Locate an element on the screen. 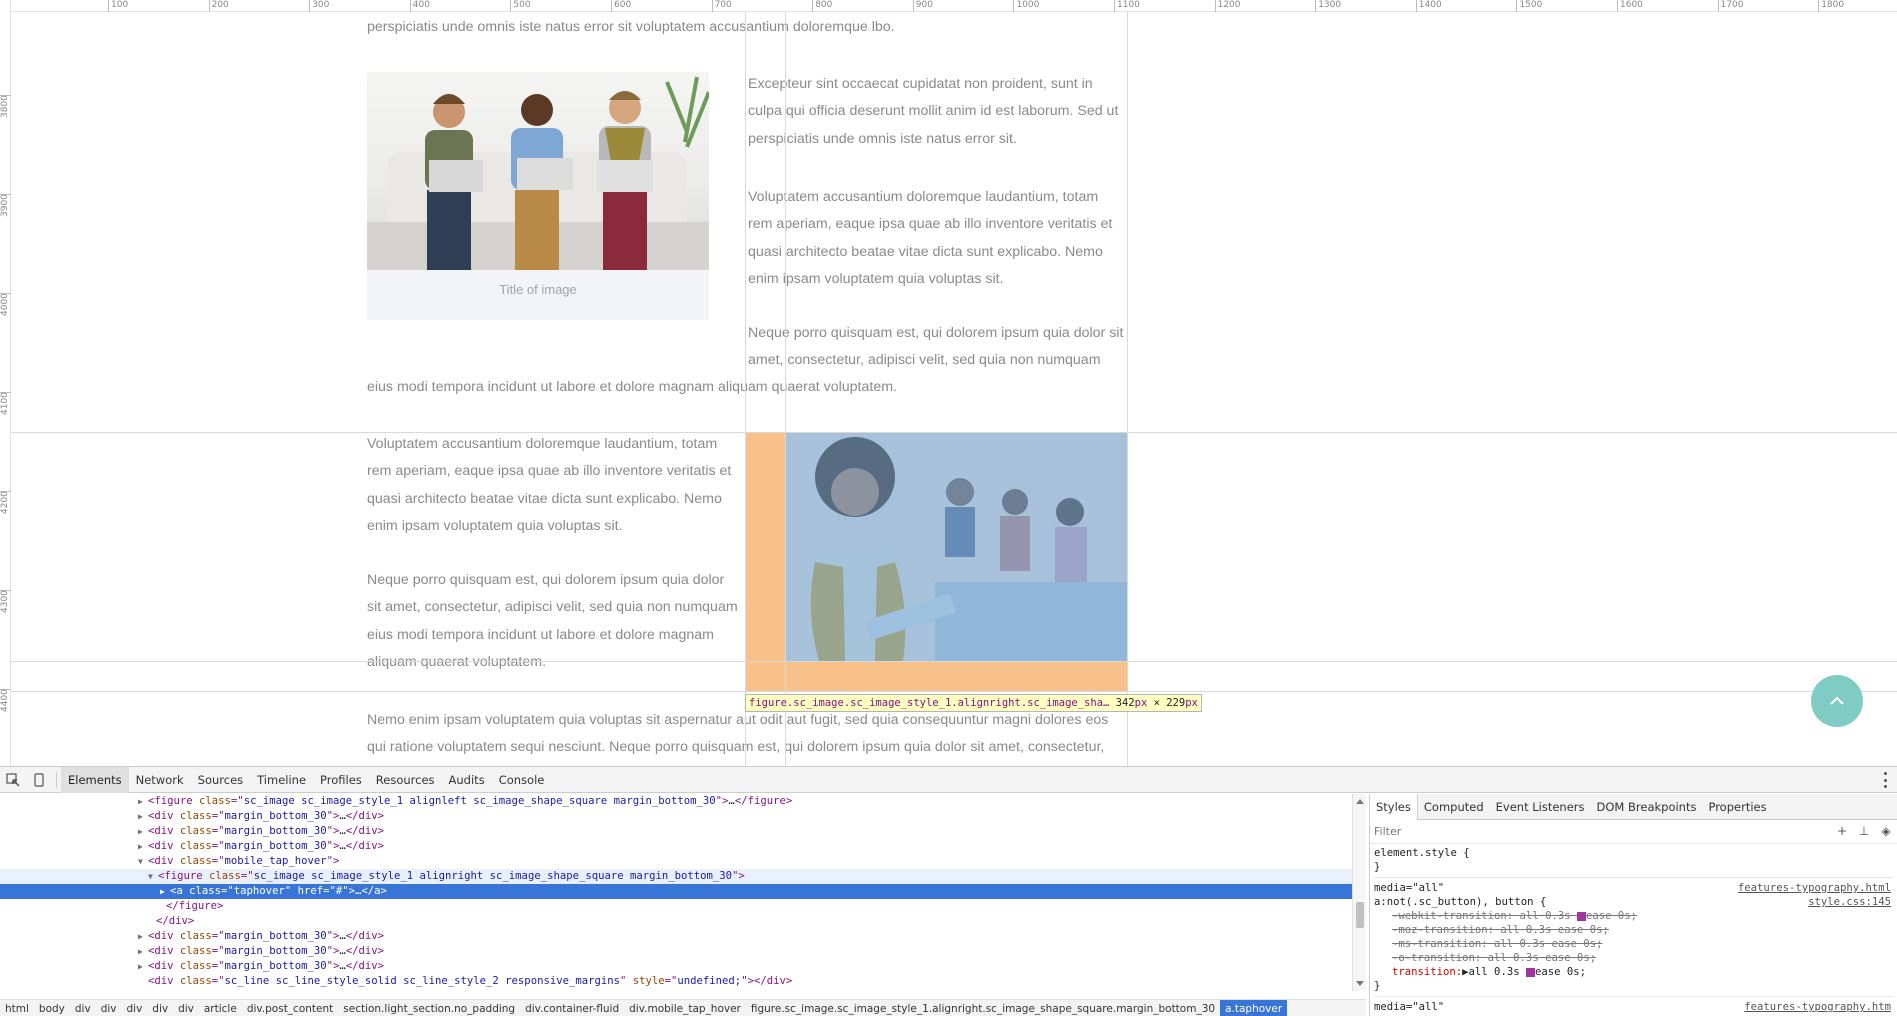  rule-selector: a:not(.sc_button), button { is located at coordinates (1460, 902).